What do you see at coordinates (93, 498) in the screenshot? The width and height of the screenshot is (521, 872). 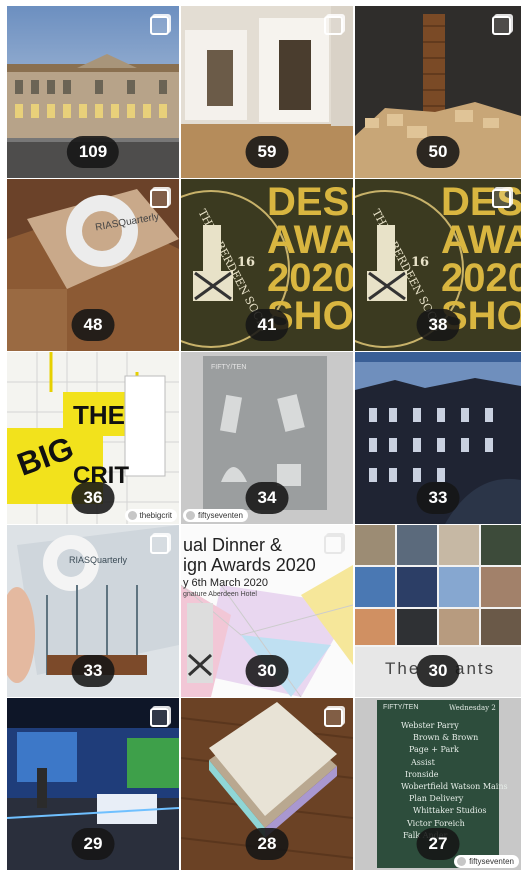 I see `count-badge: 36` at bounding box center [93, 498].